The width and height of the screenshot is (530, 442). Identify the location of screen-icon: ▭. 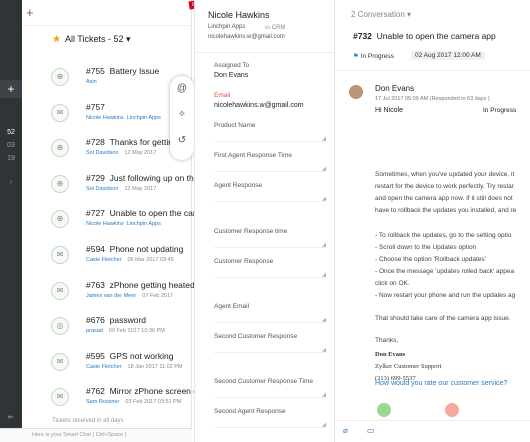
(371, 430).